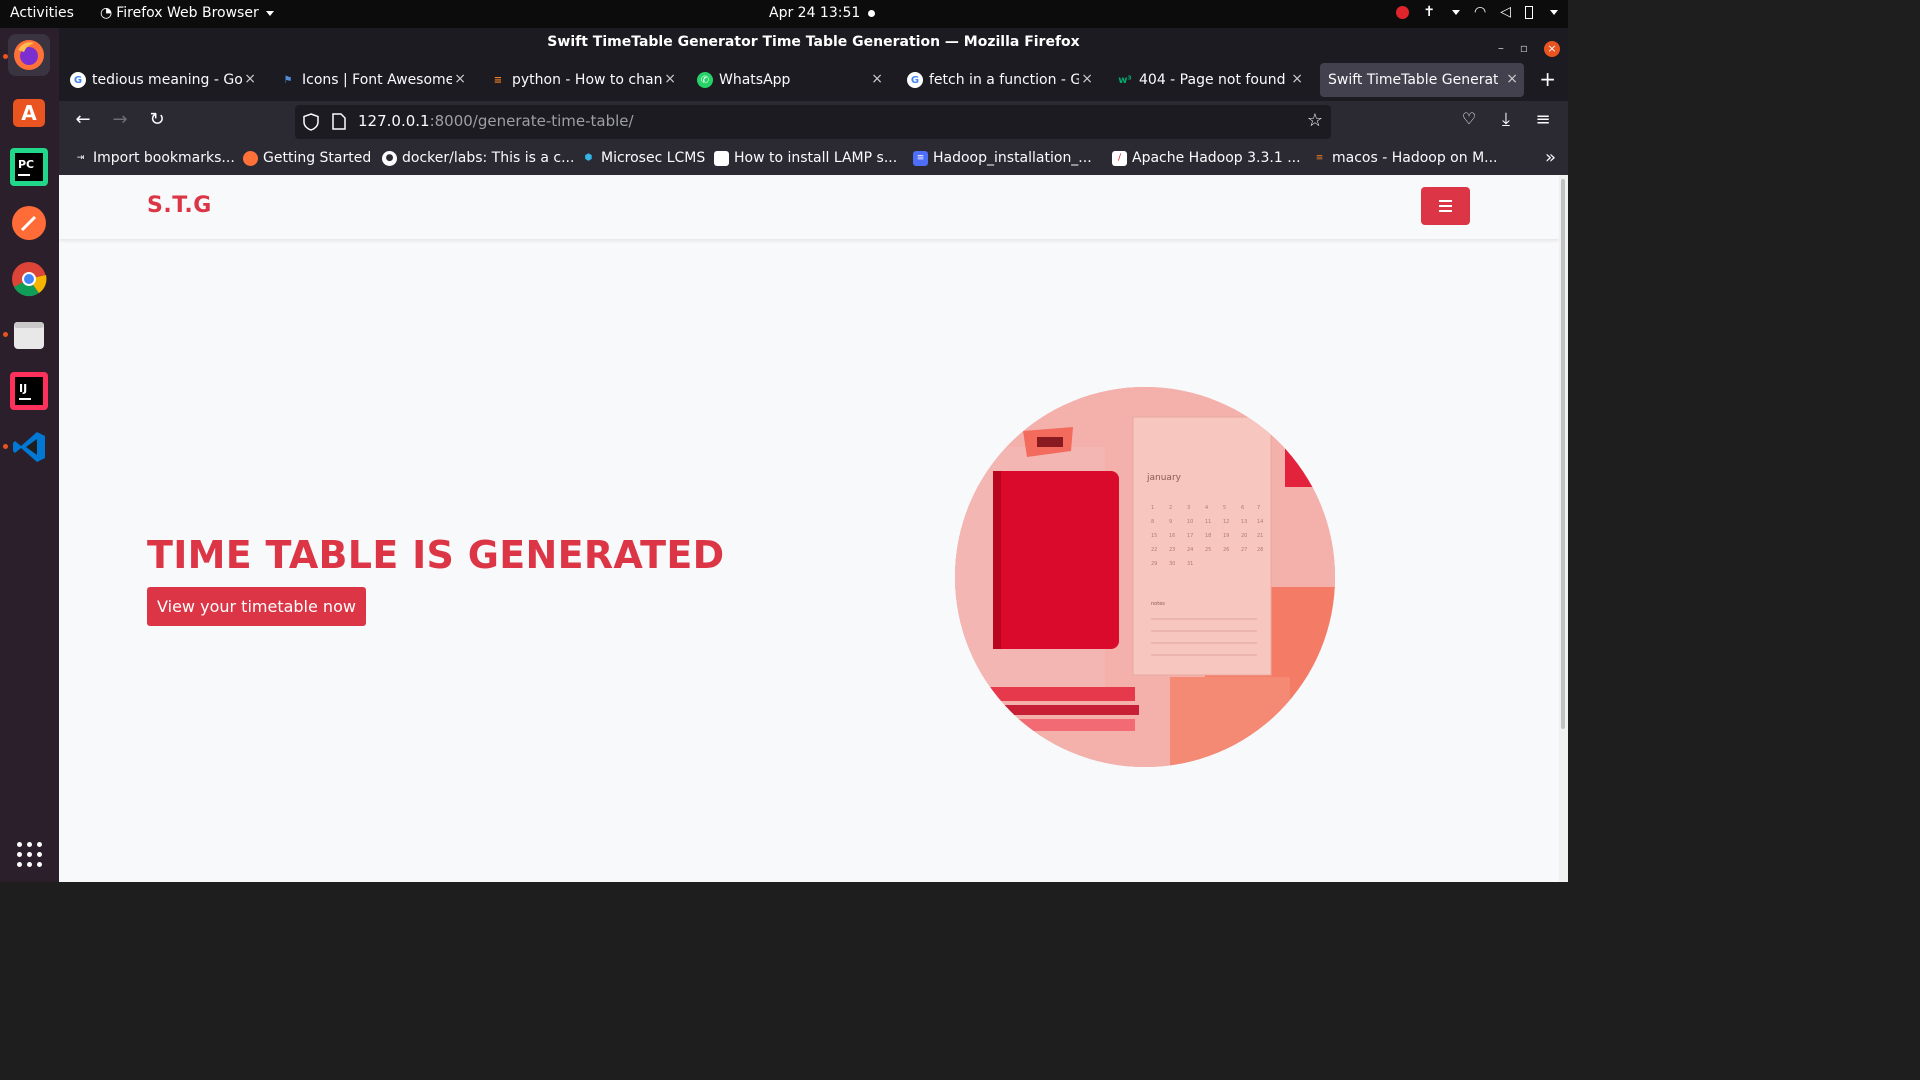  Describe the element at coordinates (83, 119) in the screenshot. I see `back-button: ←` at that location.